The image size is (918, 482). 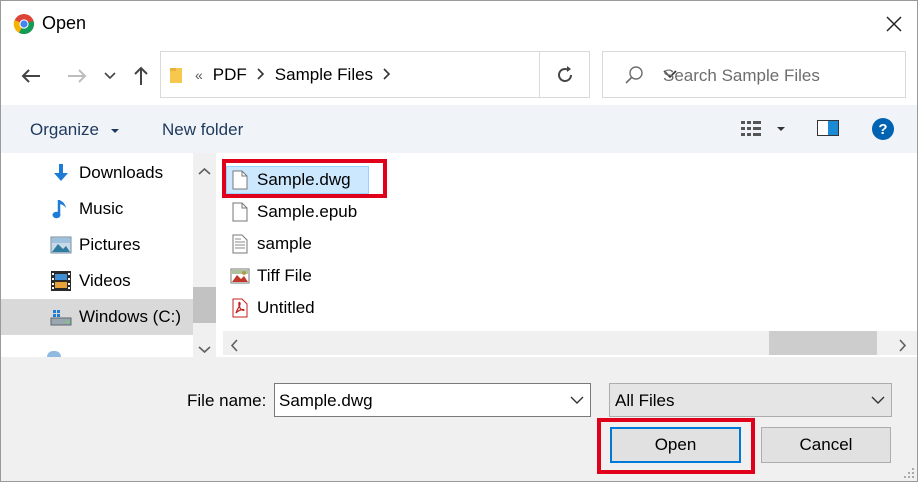 What do you see at coordinates (326, 400) in the screenshot?
I see `file-name-value: Sample.dwg` at bounding box center [326, 400].